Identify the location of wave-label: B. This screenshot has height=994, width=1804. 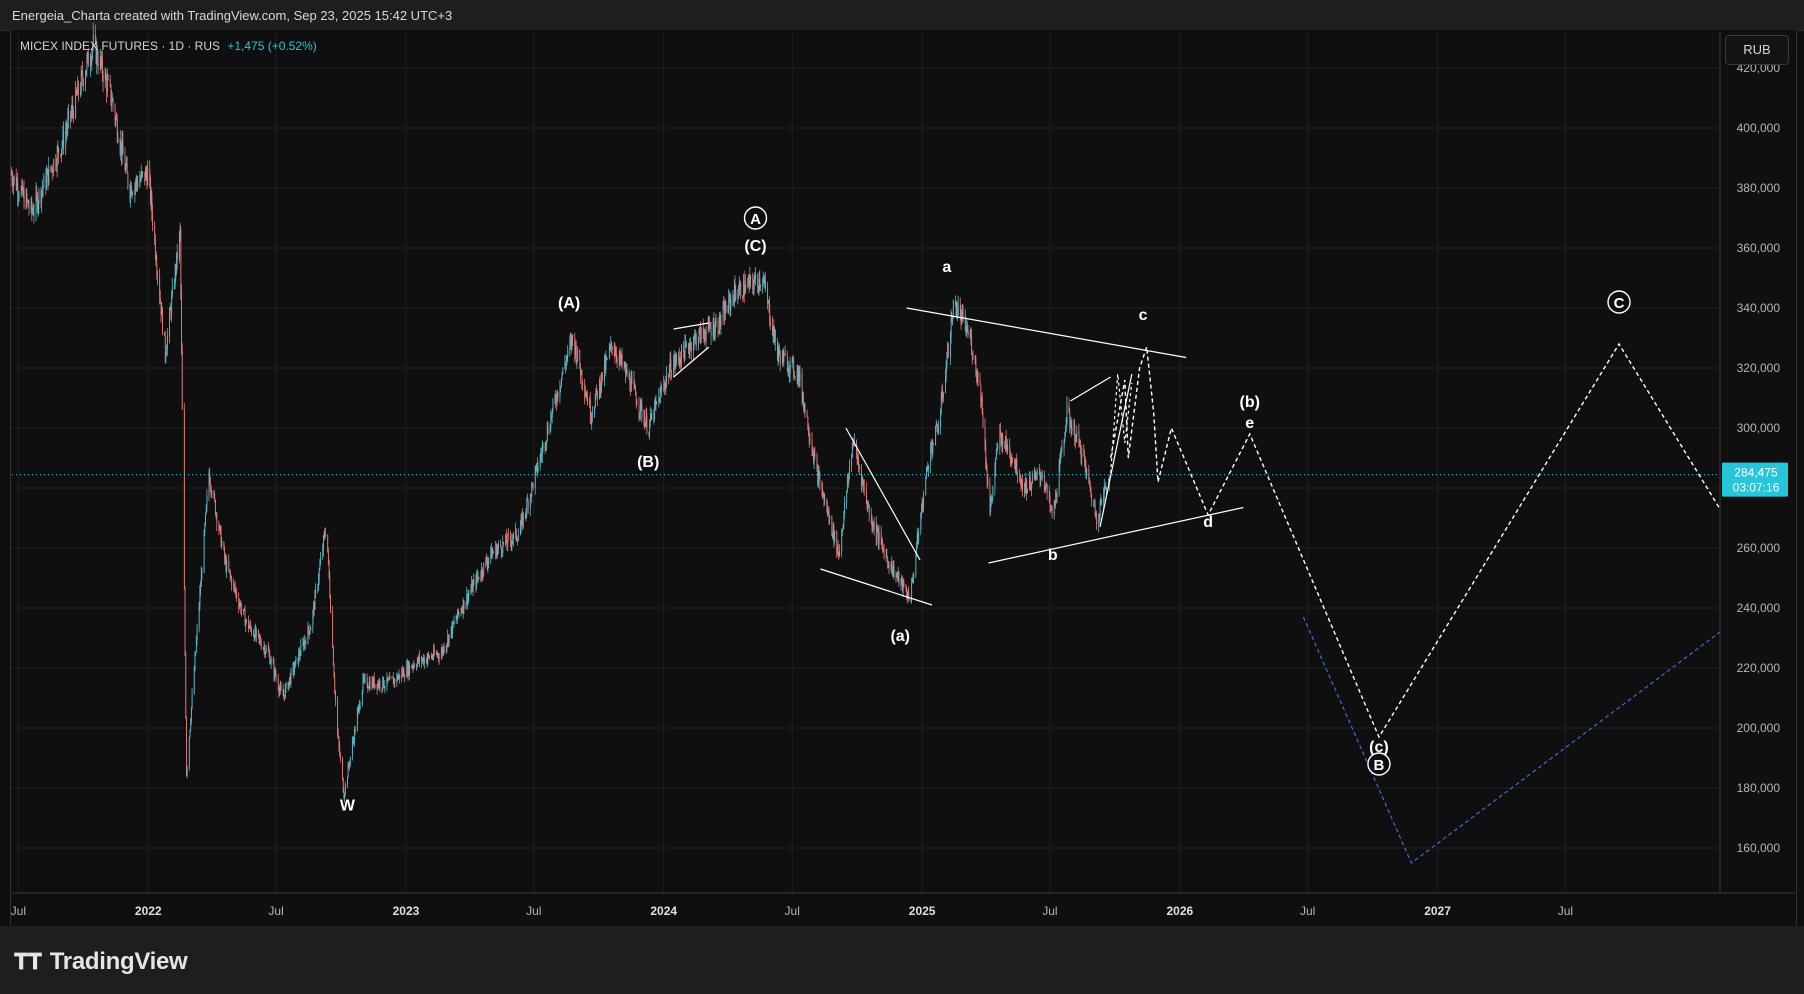
(1379, 765).